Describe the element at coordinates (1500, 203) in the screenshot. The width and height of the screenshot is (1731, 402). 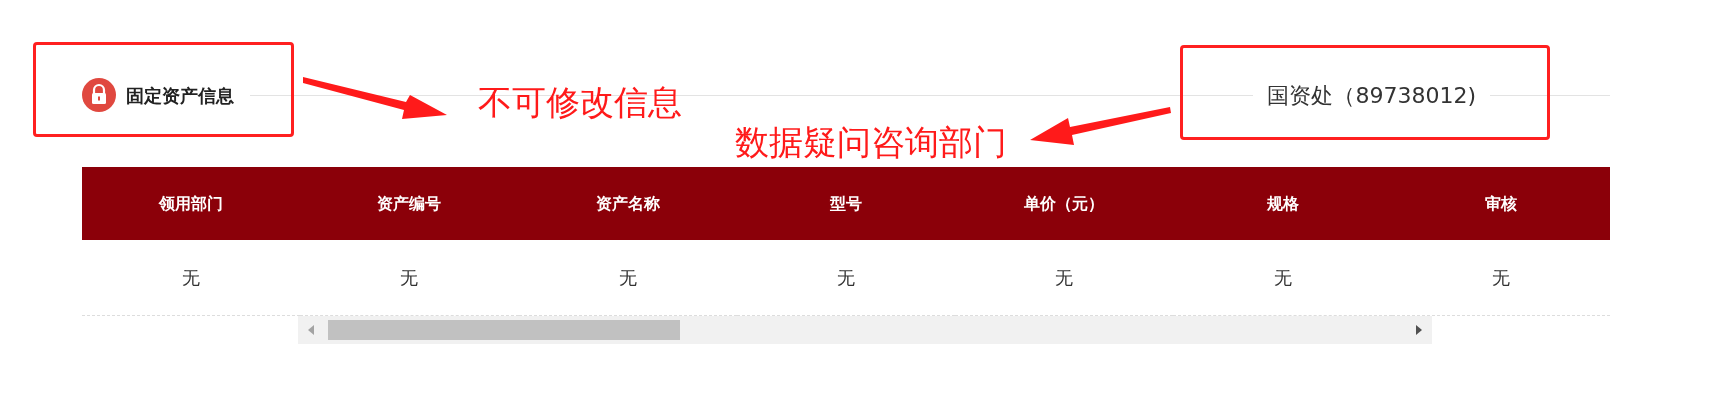
I see `column-header: 审核` at that location.